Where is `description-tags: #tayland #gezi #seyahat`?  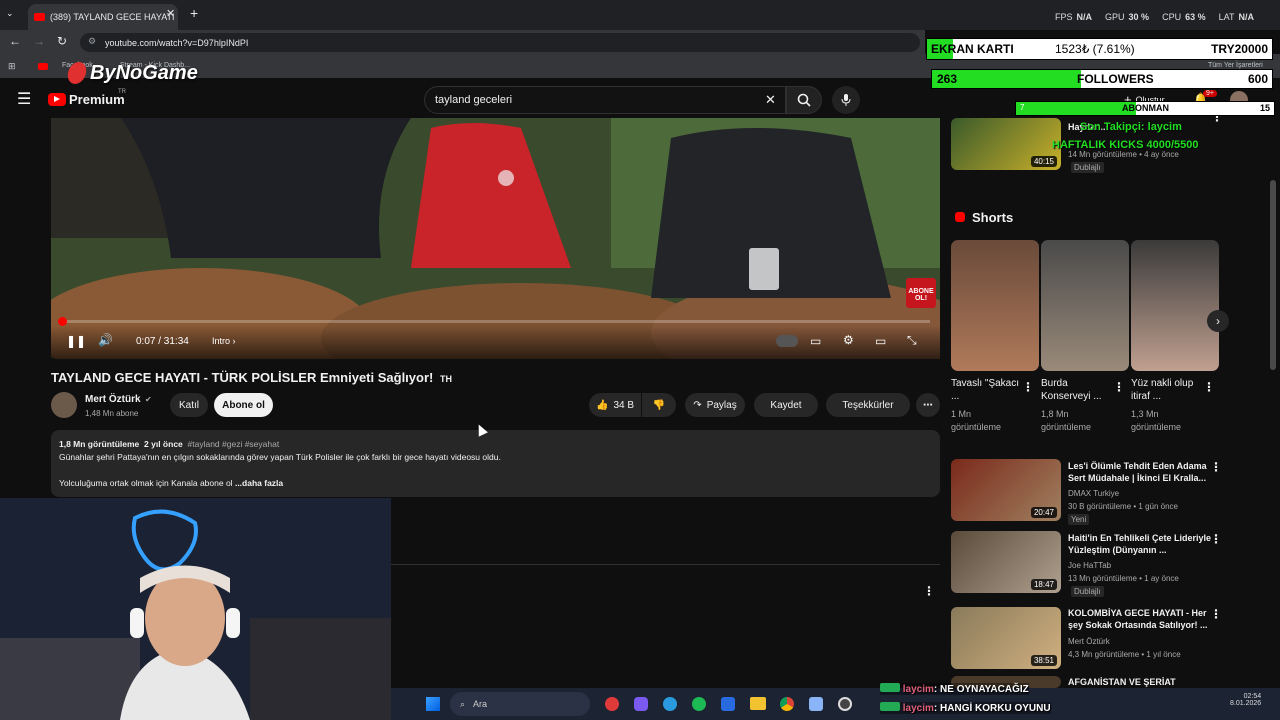
description-tags: #tayland #gezi #seyahat is located at coordinates (234, 444).